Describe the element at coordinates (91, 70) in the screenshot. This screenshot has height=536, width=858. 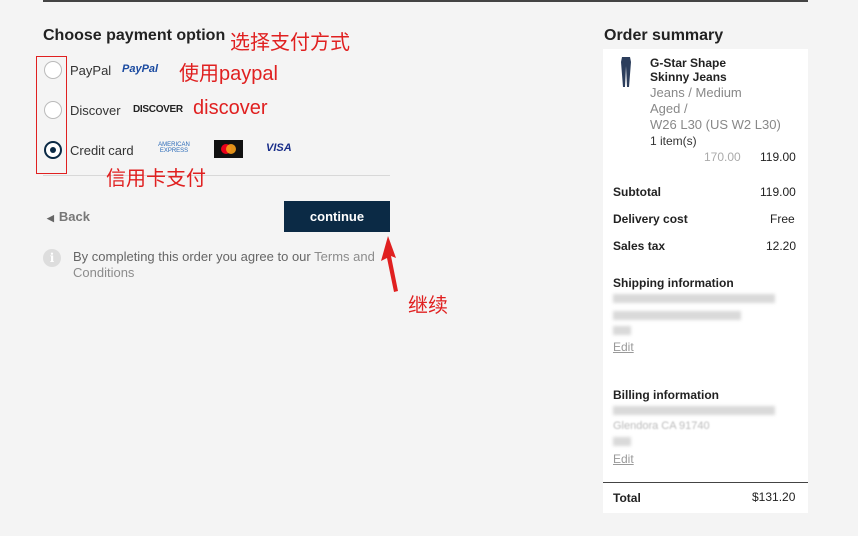
I see `paypal-label: PayPal` at that location.